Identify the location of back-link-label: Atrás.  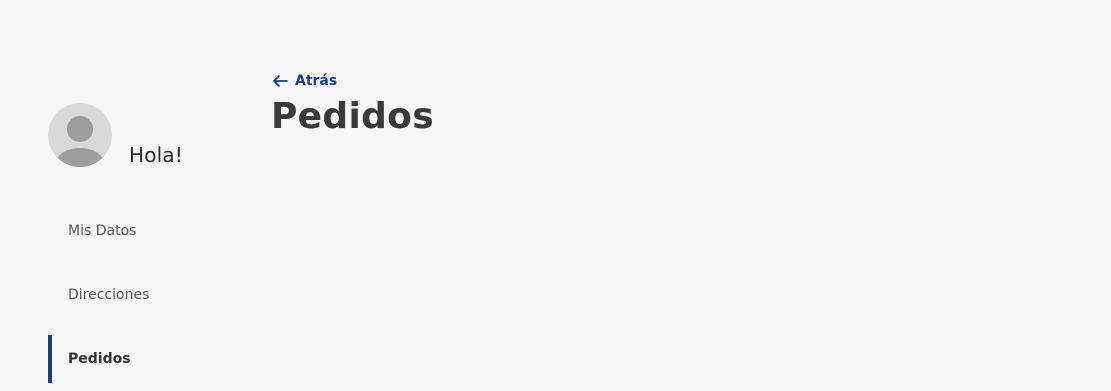
(316, 81).